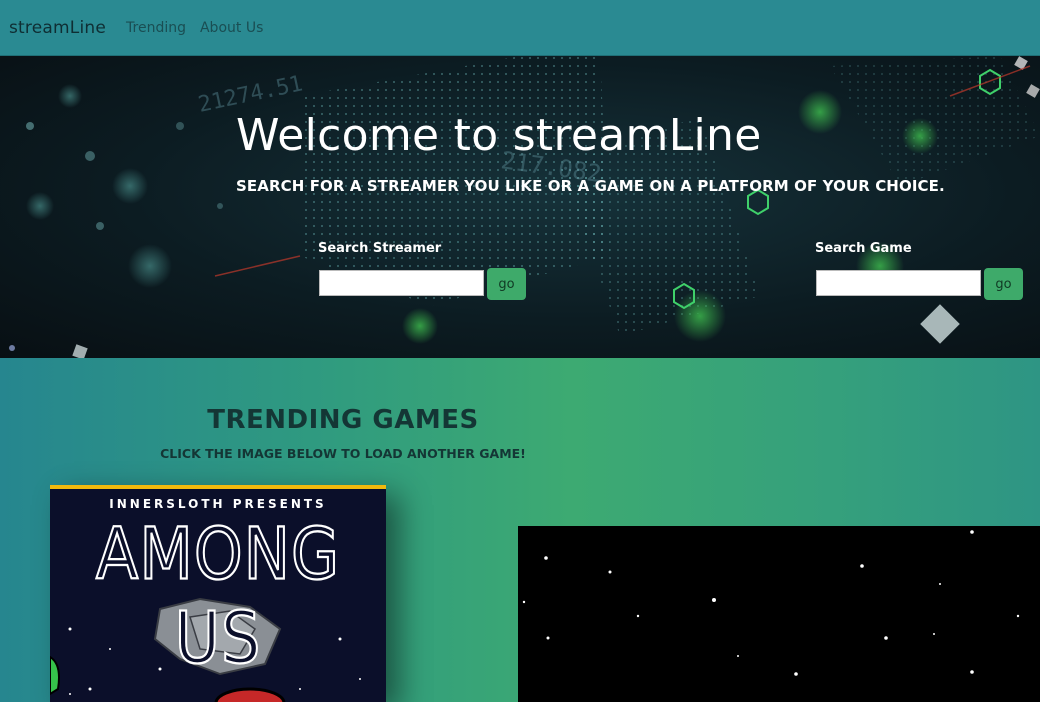 This screenshot has height=702, width=1040. Describe the element at coordinates (218, 504) in the screenshot. I see `cover-presents-text: INNERSLOTH PRESENTS` at that location.